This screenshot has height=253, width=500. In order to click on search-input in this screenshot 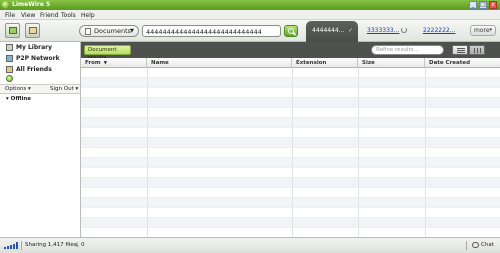, I will do `click(212, 31)`.